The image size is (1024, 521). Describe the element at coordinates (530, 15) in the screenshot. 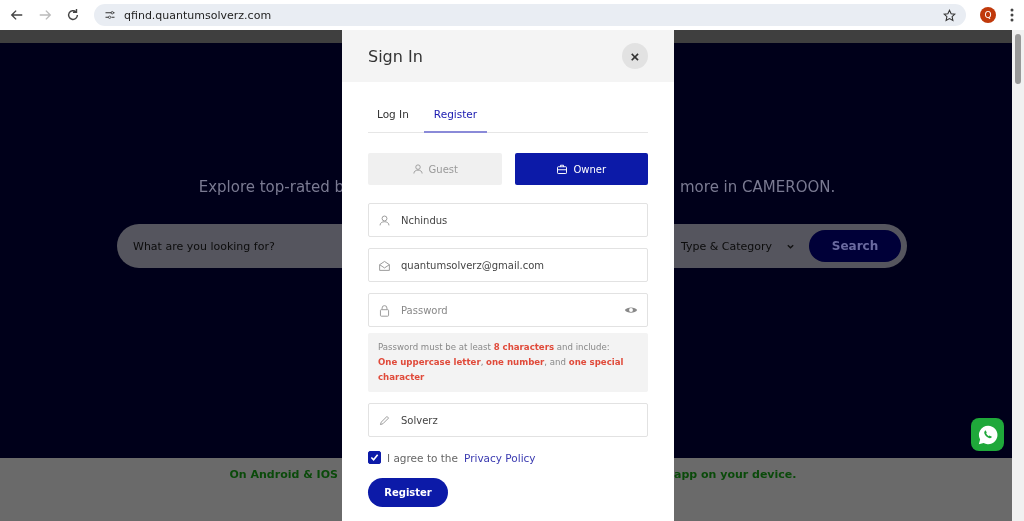

I see `address-bar: qfind.quantumsolverz.com` at that location.